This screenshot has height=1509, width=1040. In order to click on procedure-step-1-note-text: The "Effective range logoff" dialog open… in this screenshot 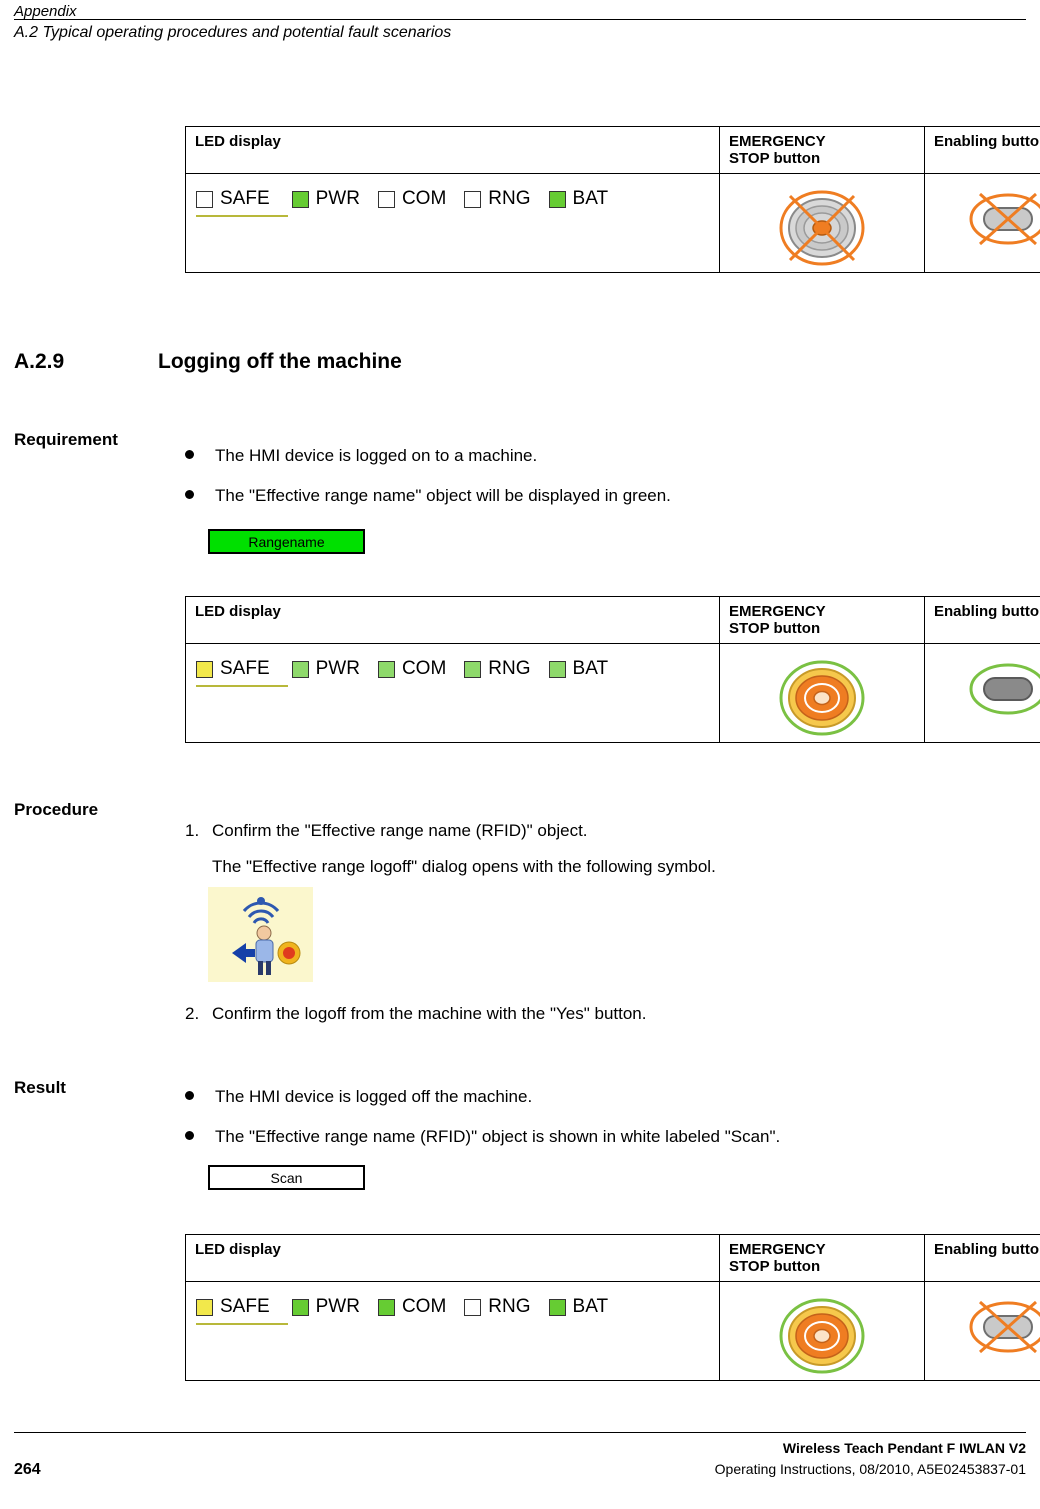, I will do `click(464, 866)`.